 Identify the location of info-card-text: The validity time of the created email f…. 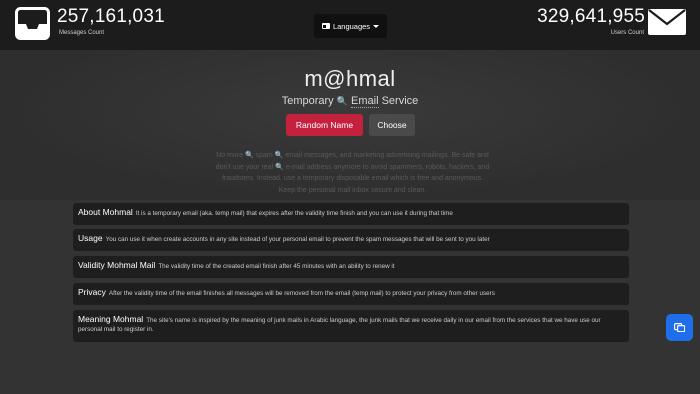
(276, 266).